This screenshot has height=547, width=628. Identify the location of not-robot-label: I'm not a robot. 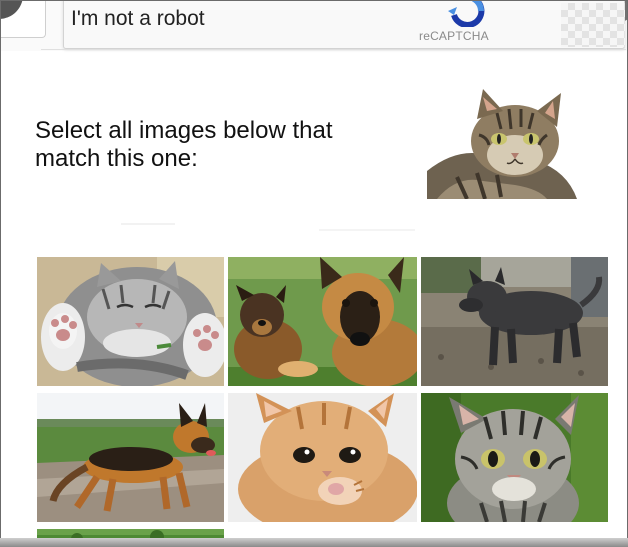
(138, 19).